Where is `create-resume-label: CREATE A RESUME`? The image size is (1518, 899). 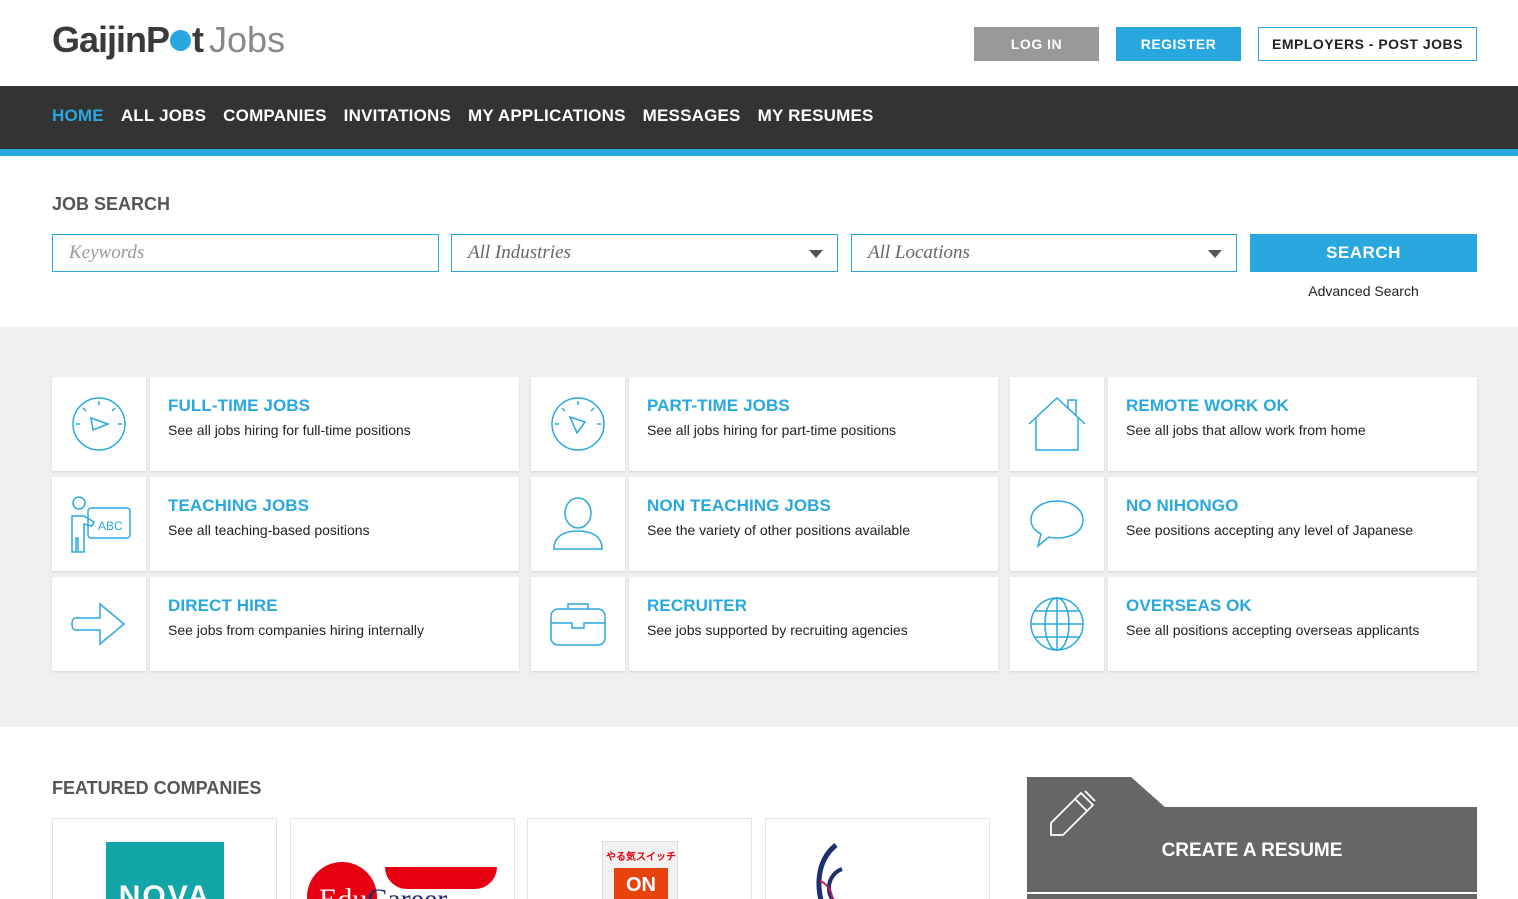 create-resume-label: CREATE A RESUME is located at coordinates (1252, 850).